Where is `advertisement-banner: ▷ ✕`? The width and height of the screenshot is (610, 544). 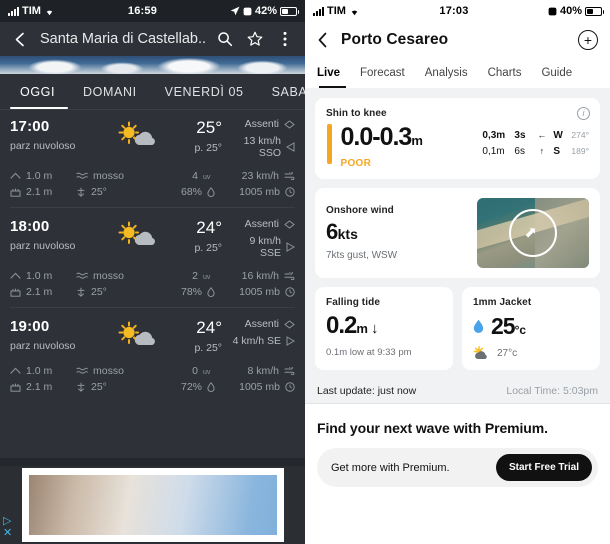 advertisement-banner: ▷ ✕ is located at coordinates (152, 501).